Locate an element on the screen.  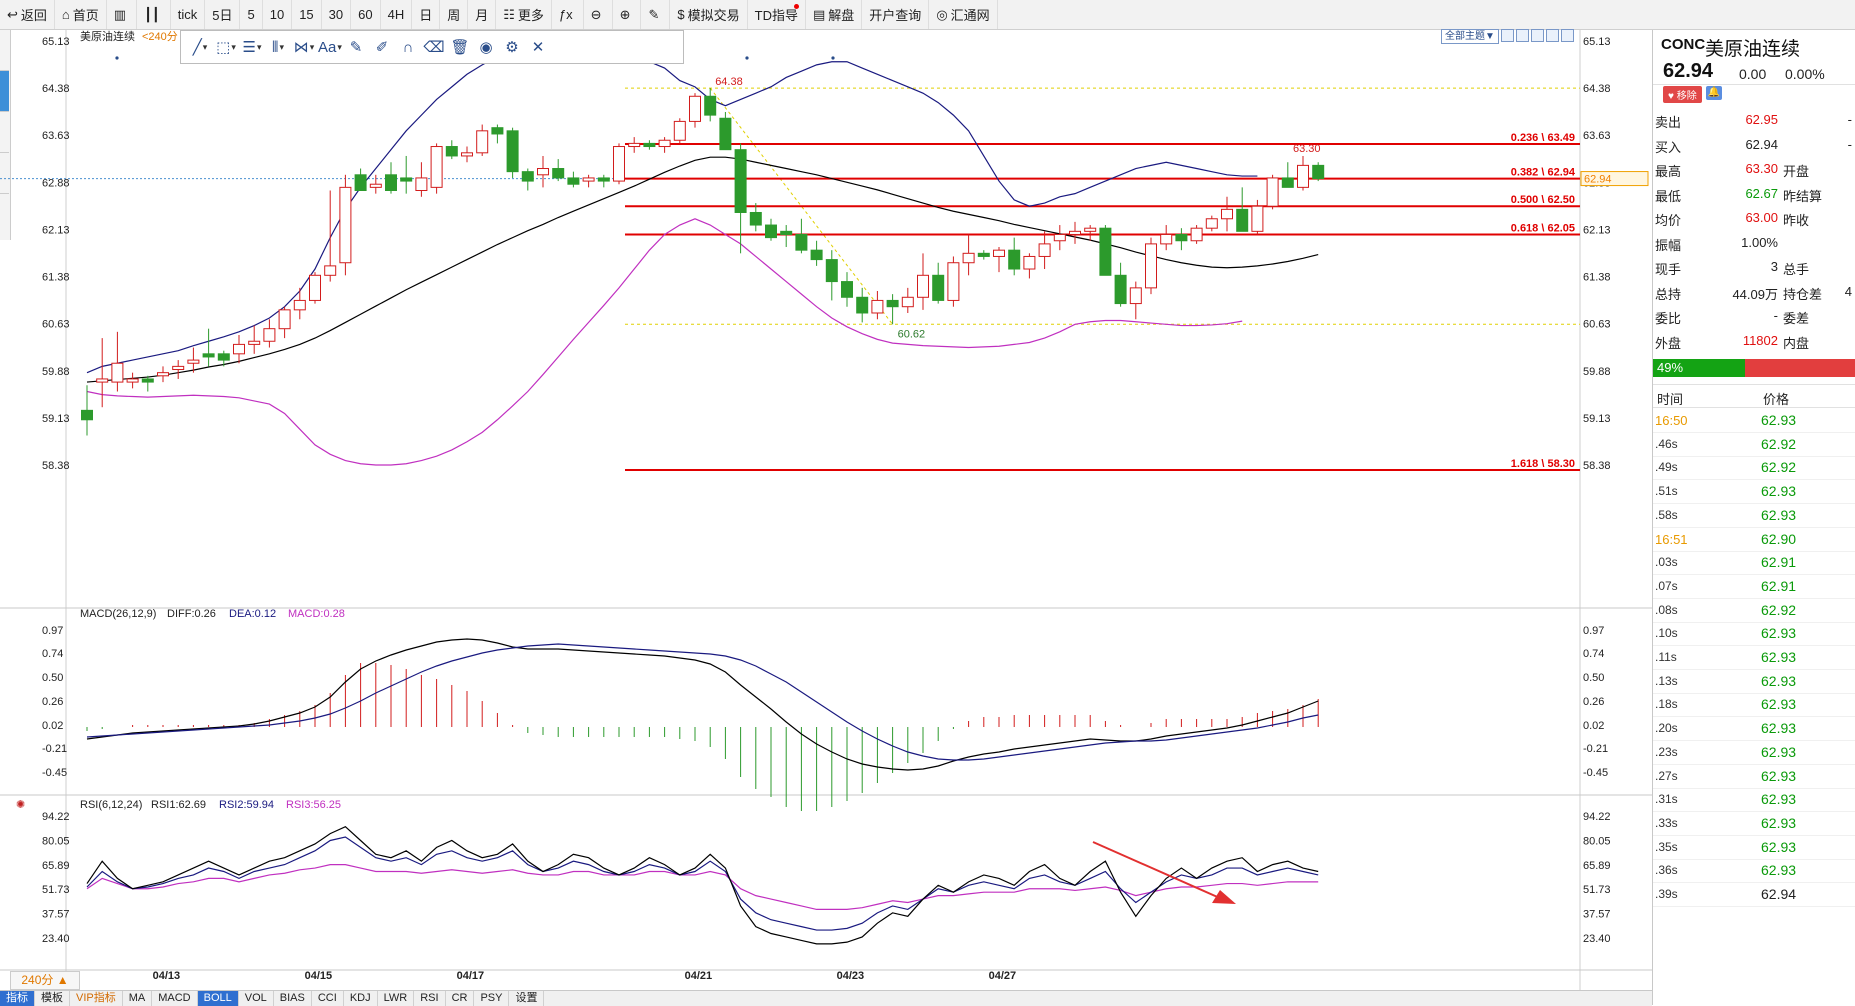
toolbar-item: 15 is located at coordinates (307, 14).